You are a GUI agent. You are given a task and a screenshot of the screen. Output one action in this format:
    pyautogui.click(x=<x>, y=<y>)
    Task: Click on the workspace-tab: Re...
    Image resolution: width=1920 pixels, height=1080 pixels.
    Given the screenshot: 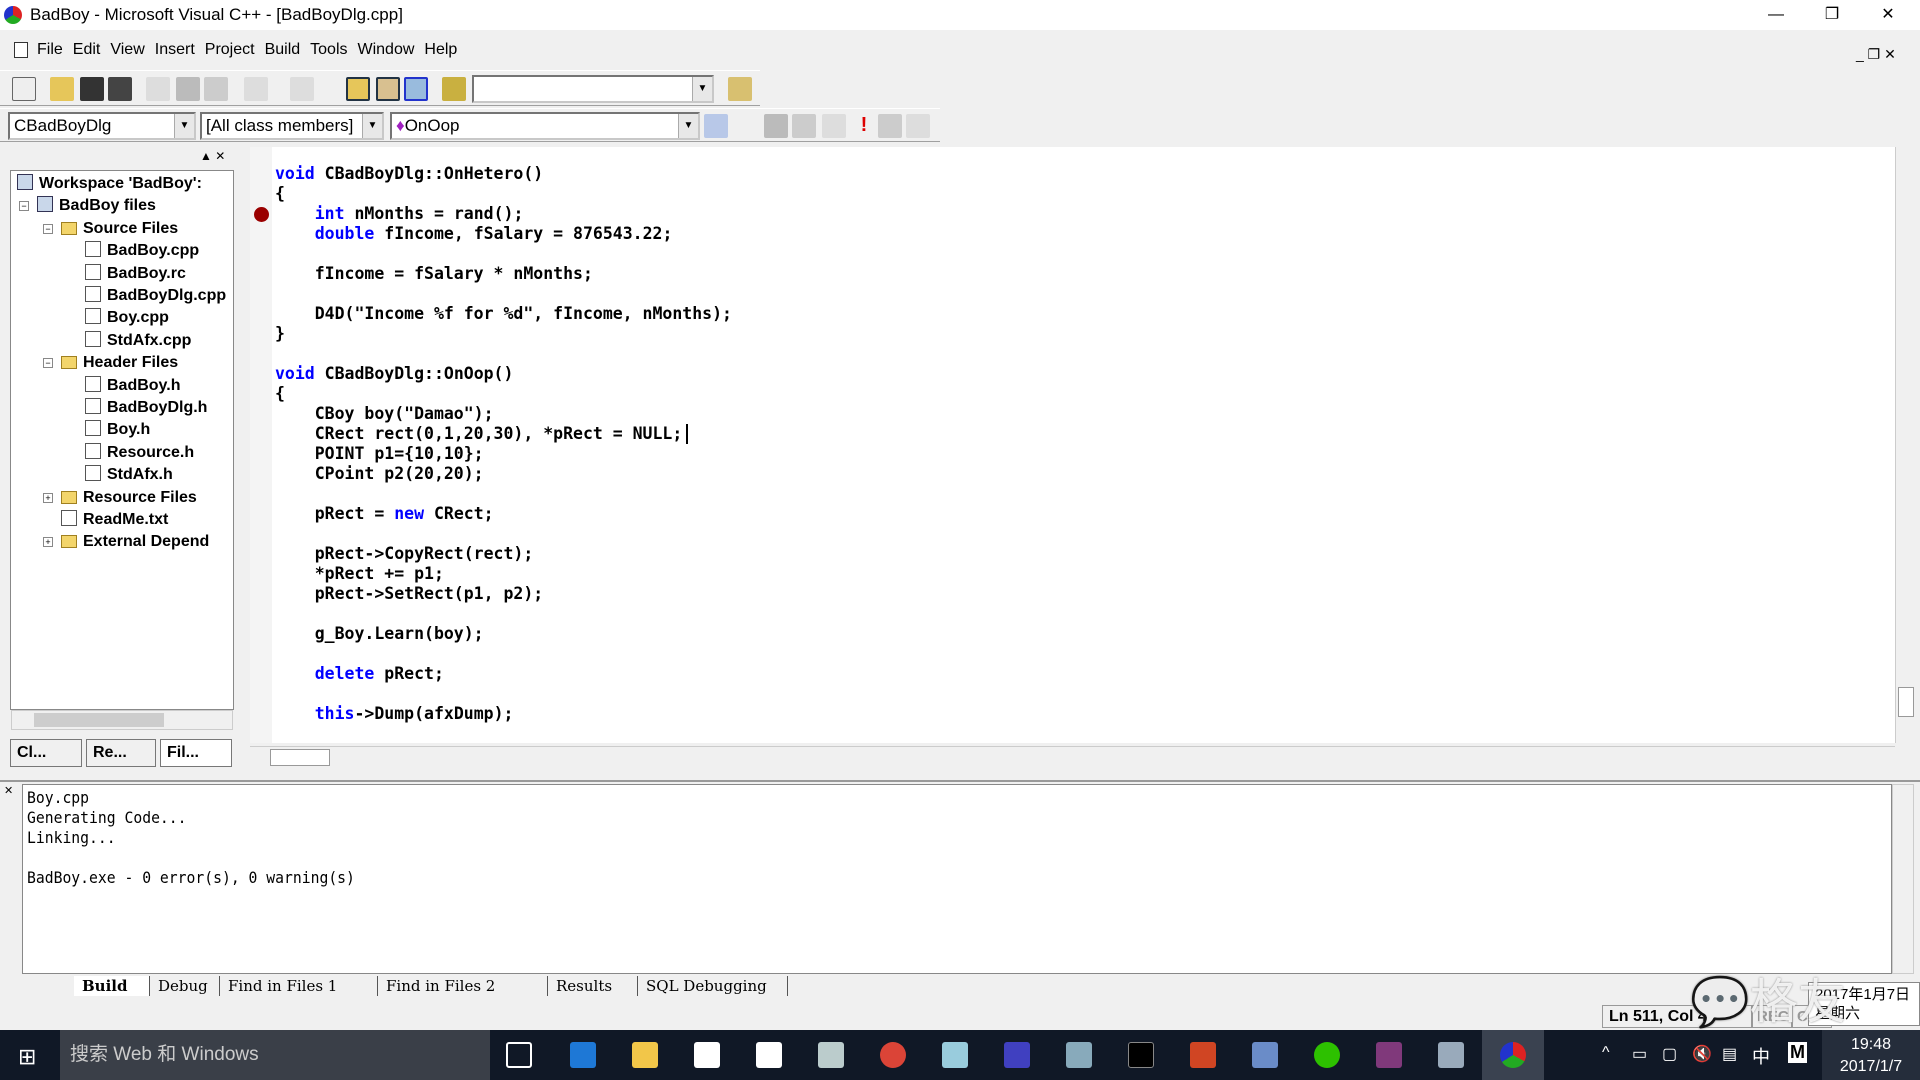 What is the action you would take?
    pyautogui.click(x=121, y=753)
    